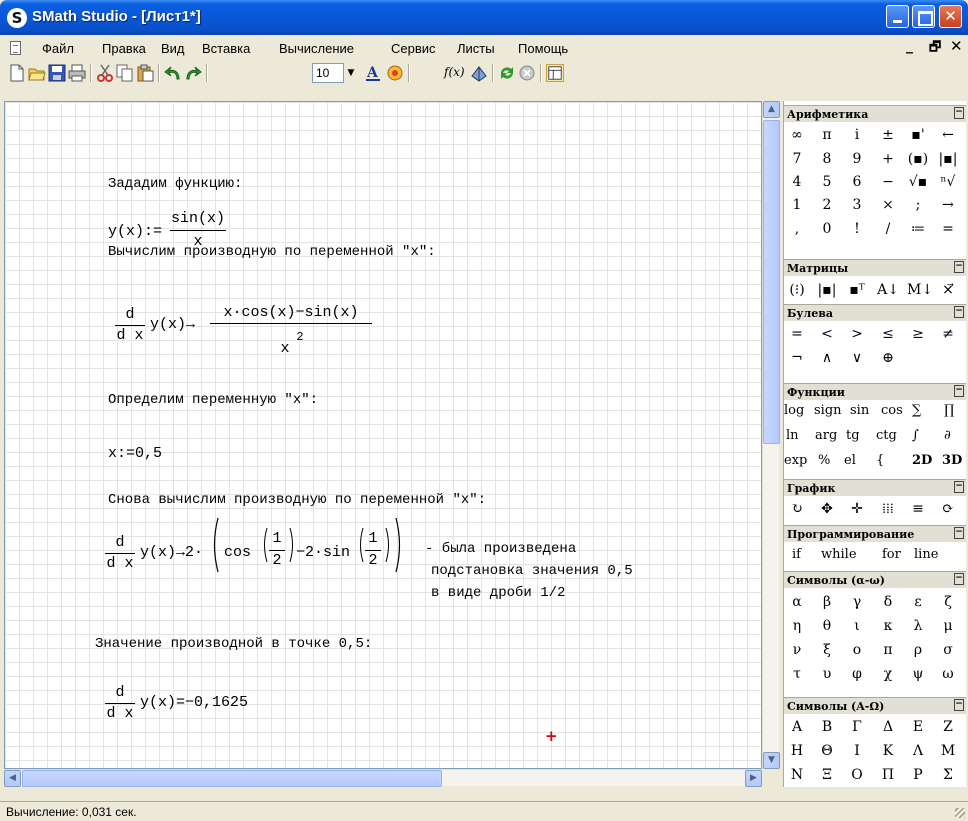 The width and height of the screenshot is (968, 821). I want to click on panel-symbol-button: 1, so click(797, 205).